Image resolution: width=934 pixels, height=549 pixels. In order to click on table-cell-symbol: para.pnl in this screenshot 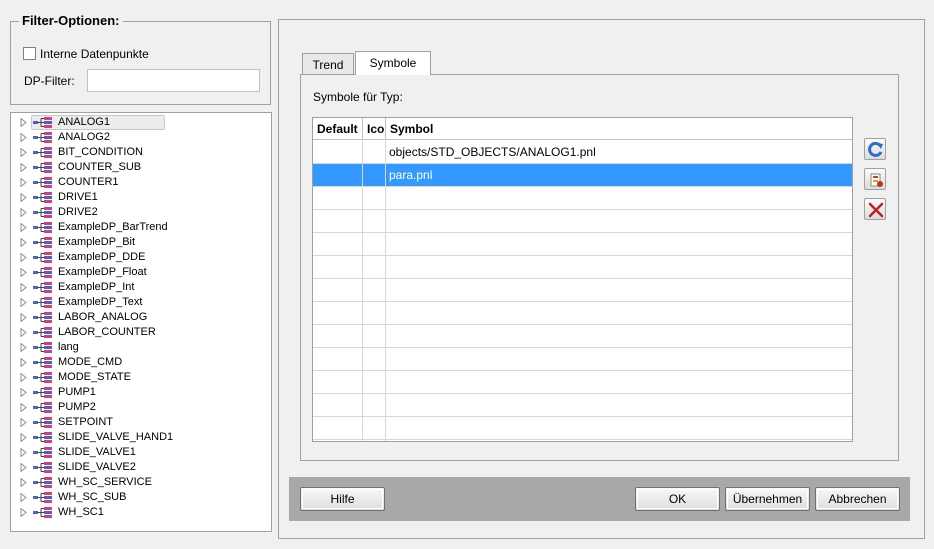, I will do `click(619, 175)`.